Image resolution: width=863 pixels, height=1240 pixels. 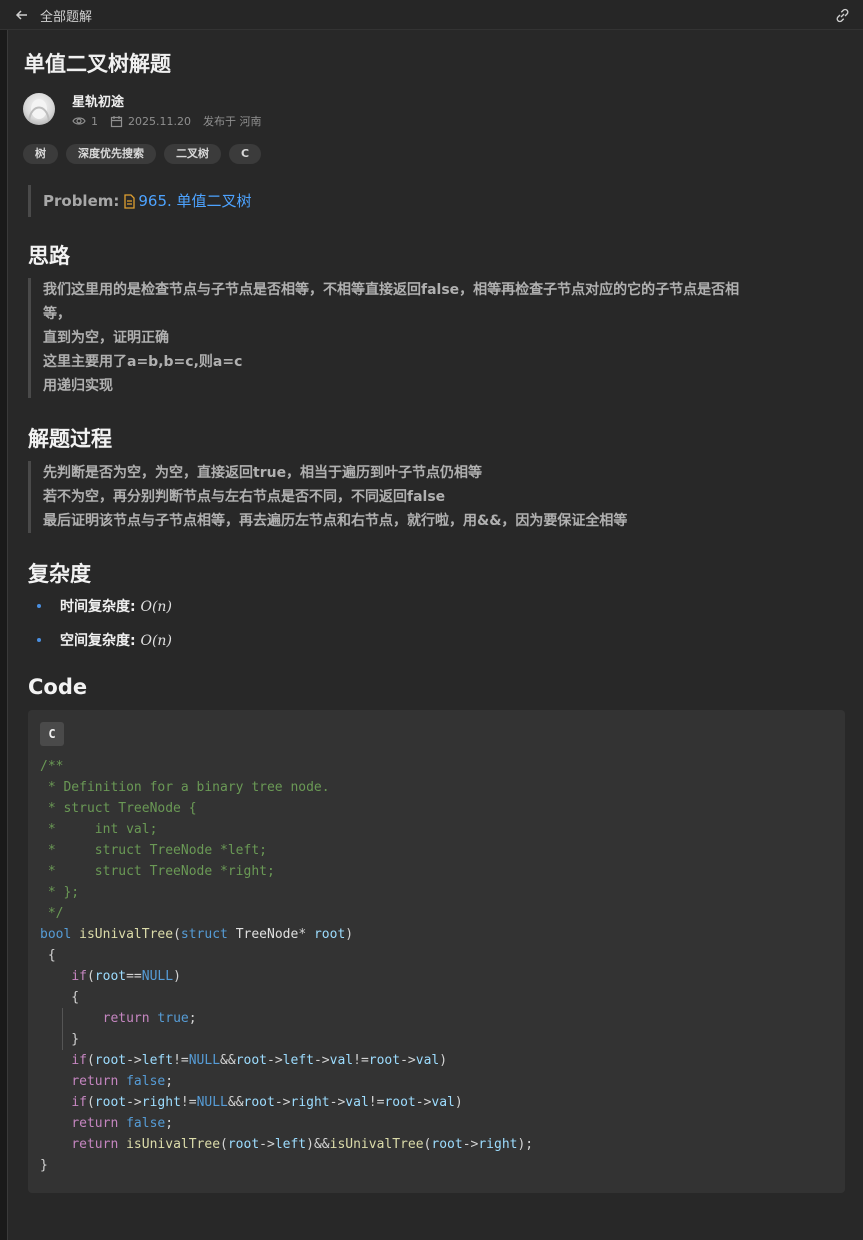 What do you see at coordinates (232, 121) in the screenshot?
I see `post-location: 发布于 河南` at bounding box center [232, 121].